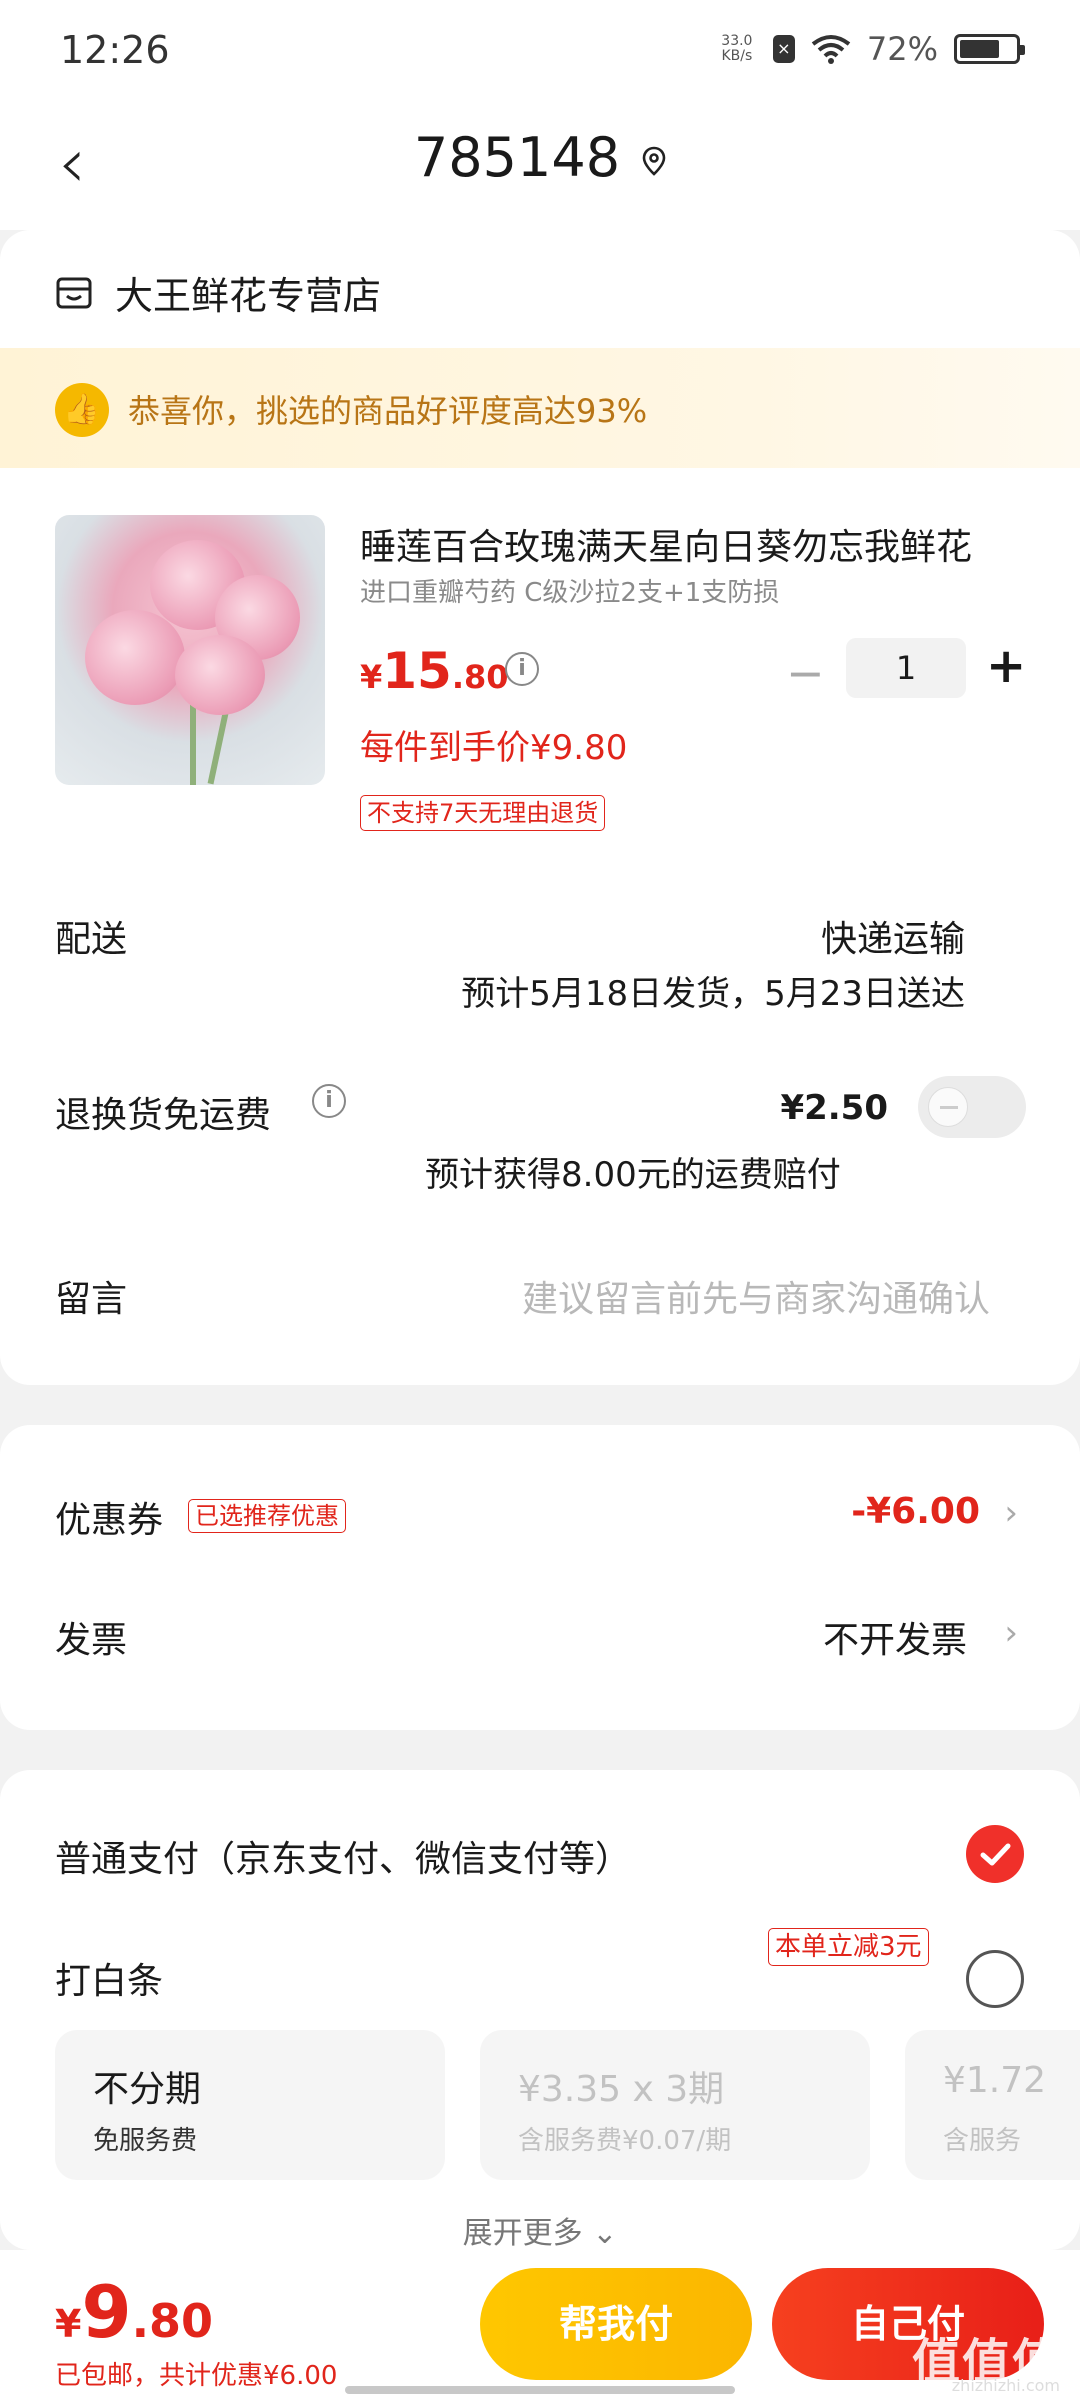 The height and width of the screenshot is (2400, 1080). What do you see at coordinates (992, 2105) in the screenshot?
I see `installment-option: ¥1.72 含服务` at bounding box center [992, 2105].